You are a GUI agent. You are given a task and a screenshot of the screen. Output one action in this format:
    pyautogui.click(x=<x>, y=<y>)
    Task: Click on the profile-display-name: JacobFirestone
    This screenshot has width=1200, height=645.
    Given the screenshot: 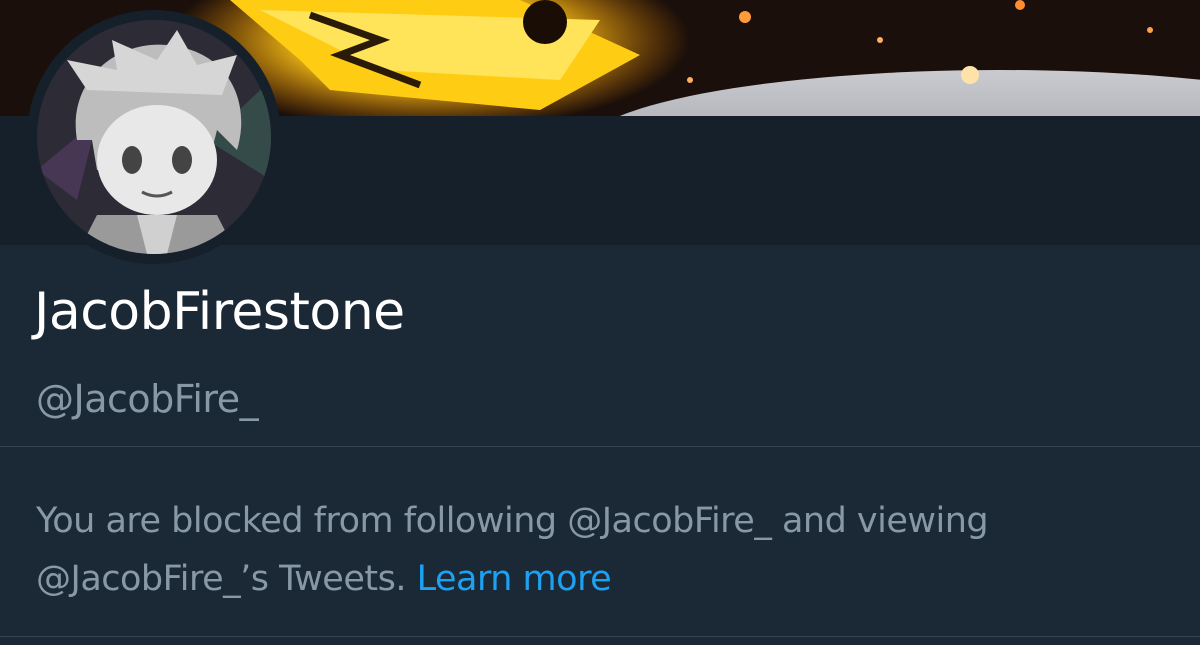 What is the action you would take?
    pyautogui.click(x=219, y=312)
    